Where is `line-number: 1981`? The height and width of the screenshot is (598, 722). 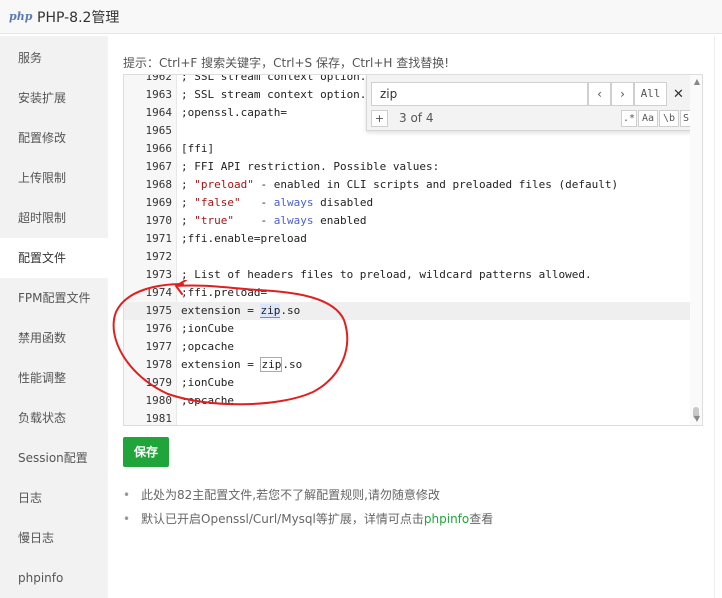 line-number: 1981 is located at coordinates (159, 418).